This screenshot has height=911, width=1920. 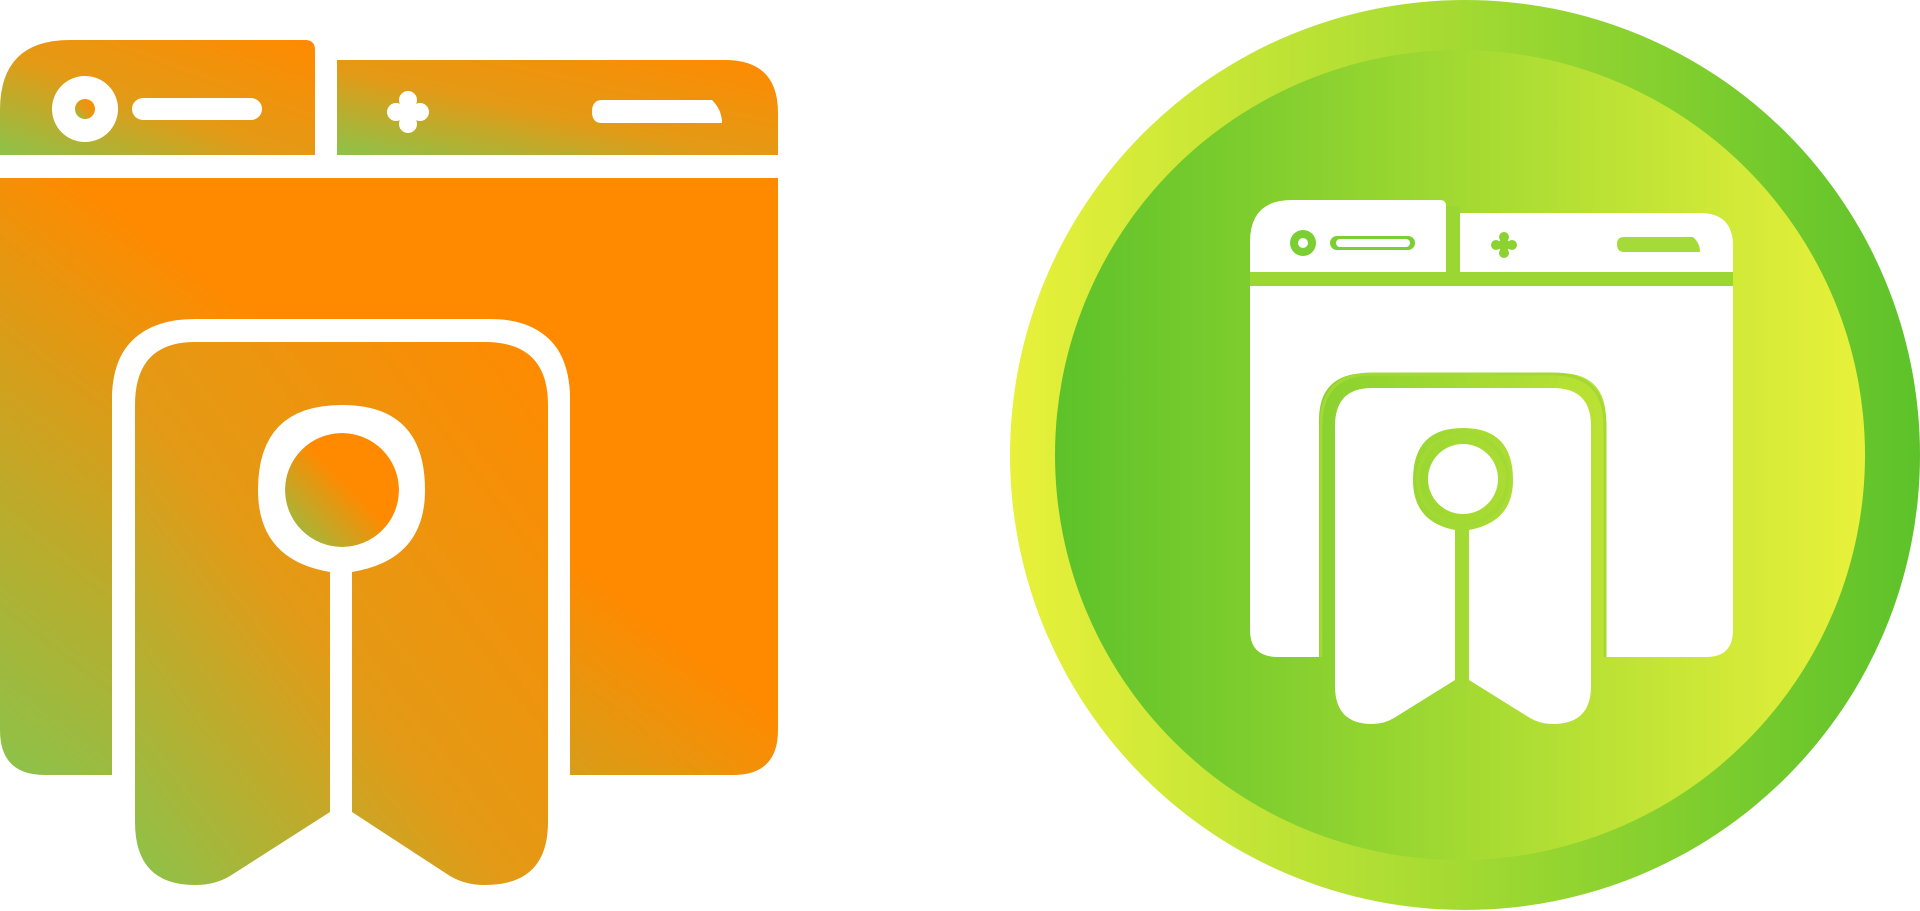 I want to click on badge-tab-right-title-bar, so click(x=1658, y=244).